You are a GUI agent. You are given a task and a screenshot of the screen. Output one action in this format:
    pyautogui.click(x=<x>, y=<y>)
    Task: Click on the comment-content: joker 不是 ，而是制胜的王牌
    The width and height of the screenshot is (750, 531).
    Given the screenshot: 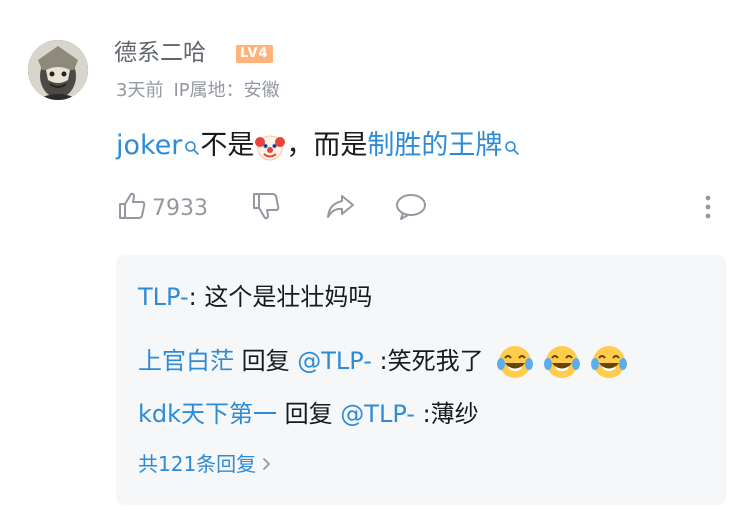 What is the action you would take?
    pyautogui.click(x=318, y=147)
    